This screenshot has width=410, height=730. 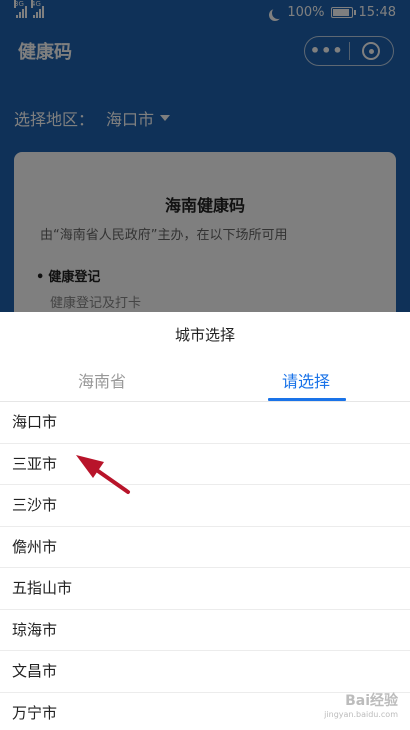 I want to click on city-item-qionghai: 琼海市, so click(x=205, y=630).